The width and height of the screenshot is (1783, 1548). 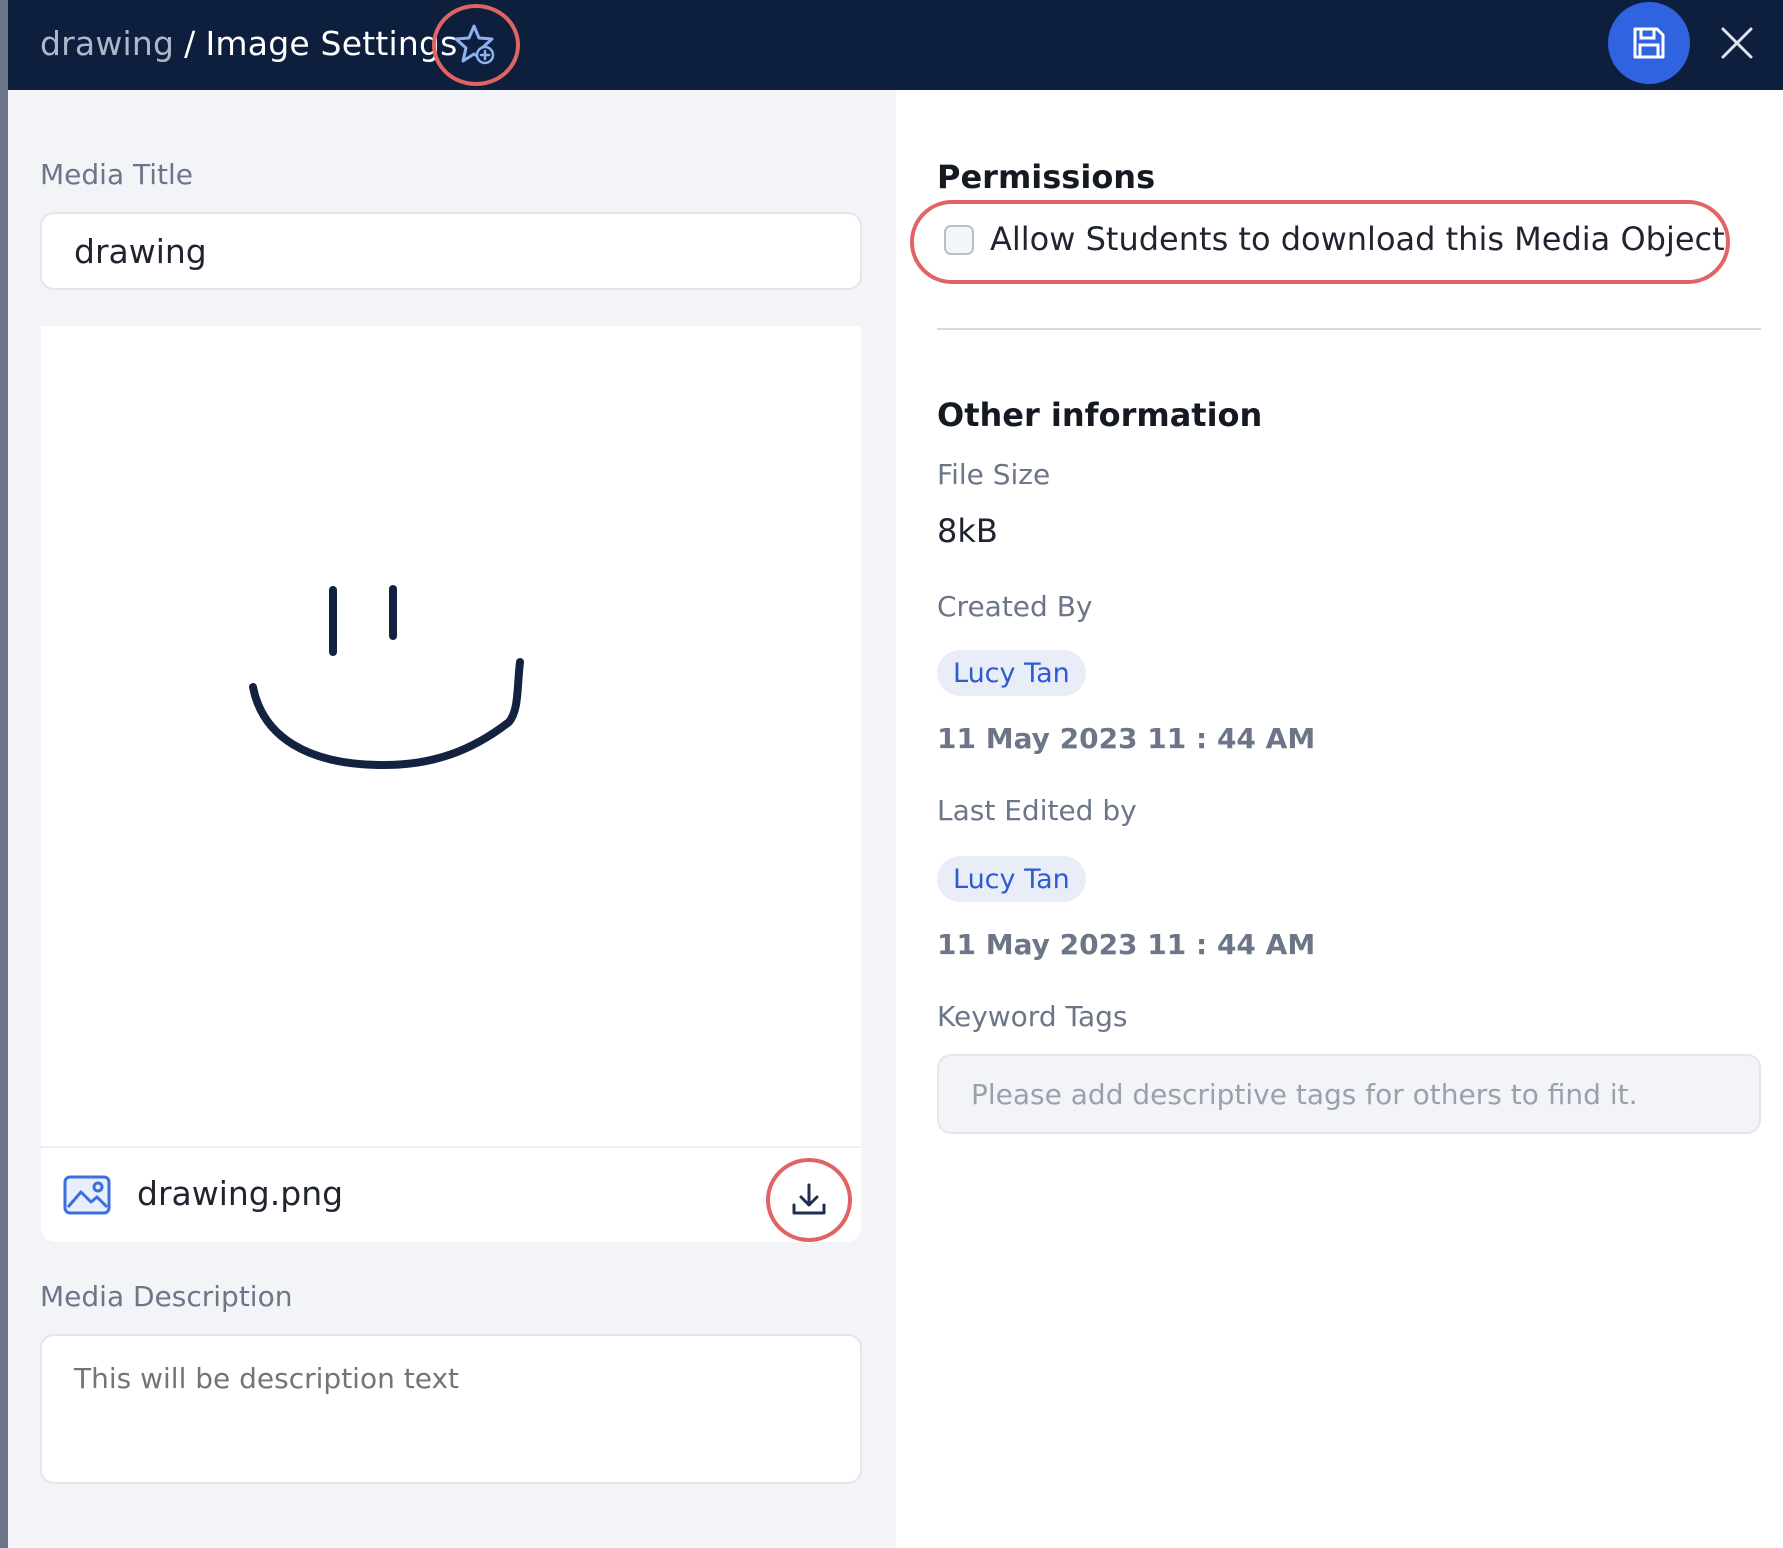 I want to click on favorite-button, so click(x=476, y=45).